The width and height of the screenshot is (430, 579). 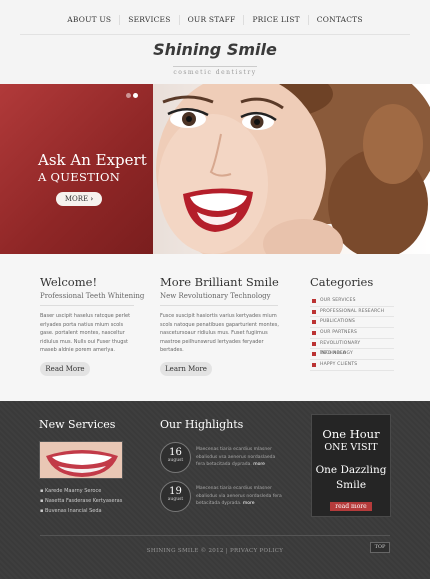 I want to click on welcome-divider, so click(x=87, y=305).